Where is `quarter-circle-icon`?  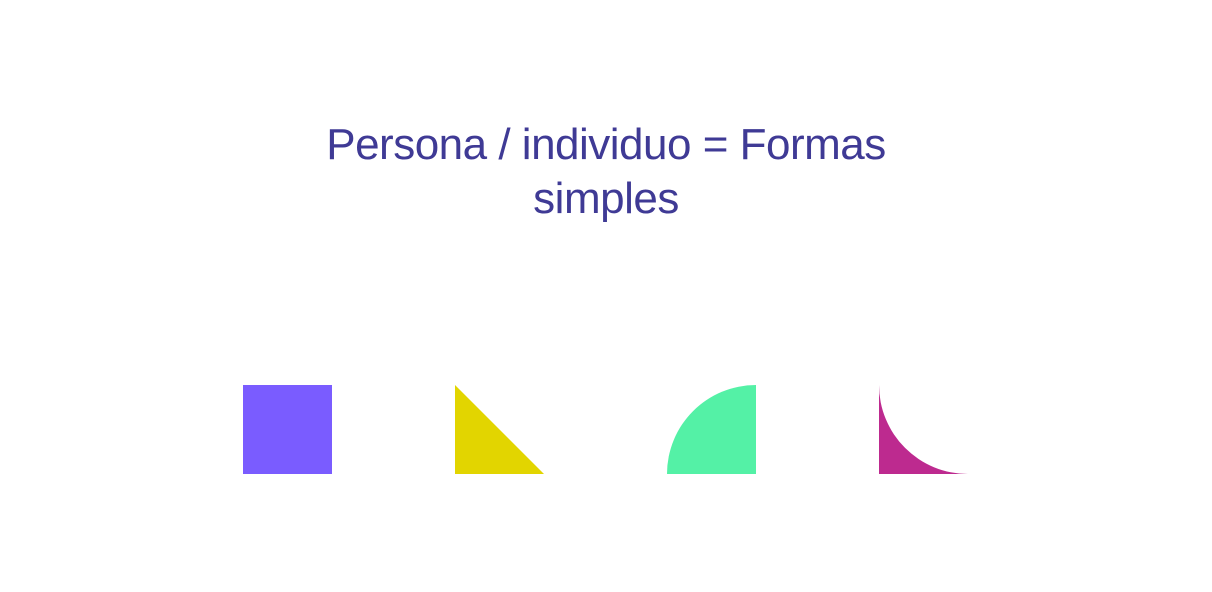 quarter-circle-icon is located at coordinates (711, 429).